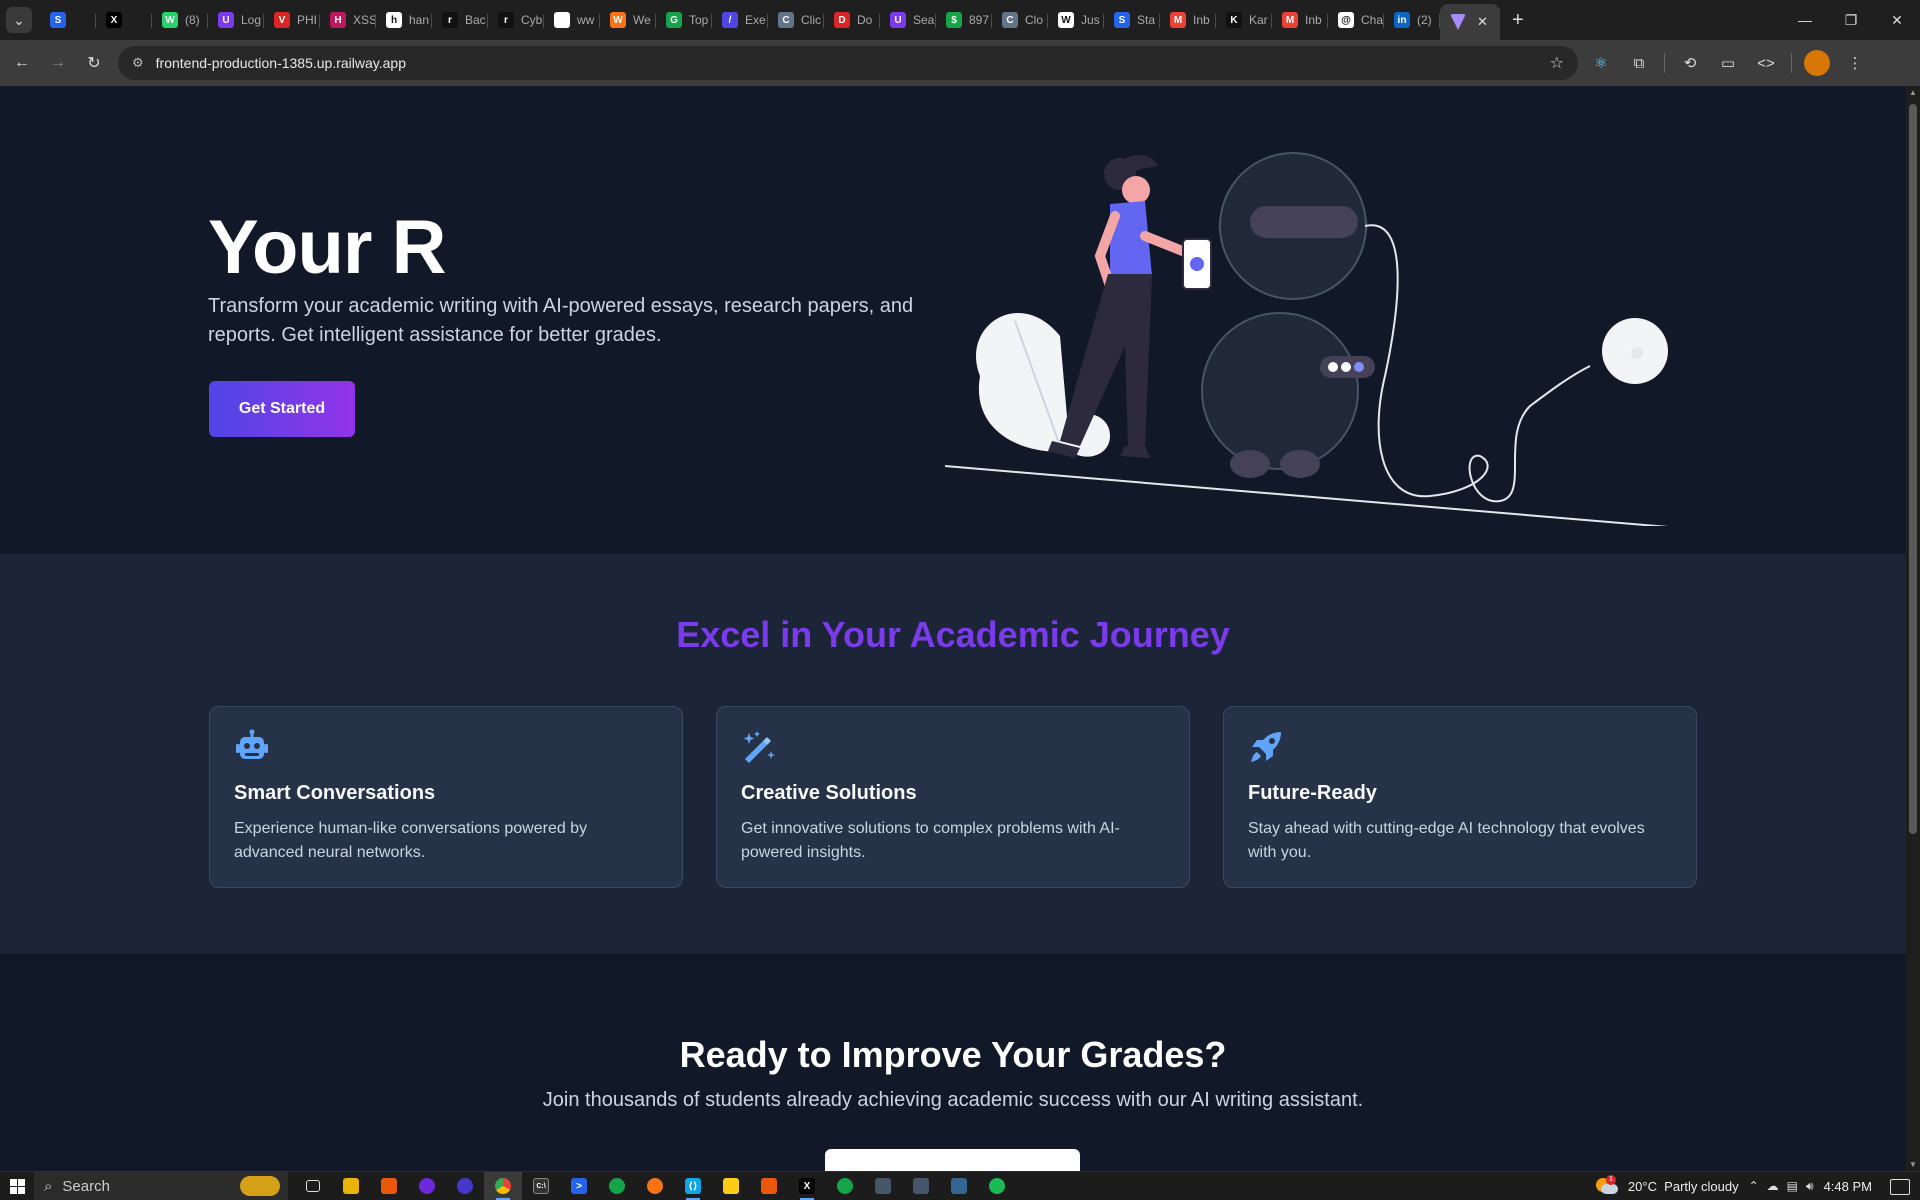 The height and width of the screenshot is (1200, 1920). I want to click on tab-title: Exe, so click(755, 20).